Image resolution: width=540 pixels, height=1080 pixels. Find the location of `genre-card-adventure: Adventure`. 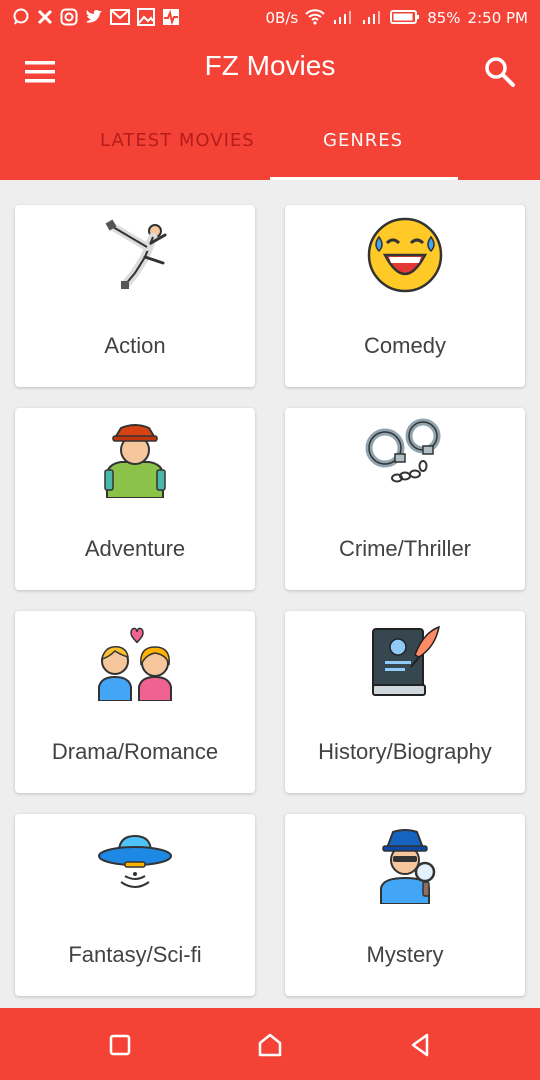

genre-card-adventure: Adventure is located at coordinates (135, 499).